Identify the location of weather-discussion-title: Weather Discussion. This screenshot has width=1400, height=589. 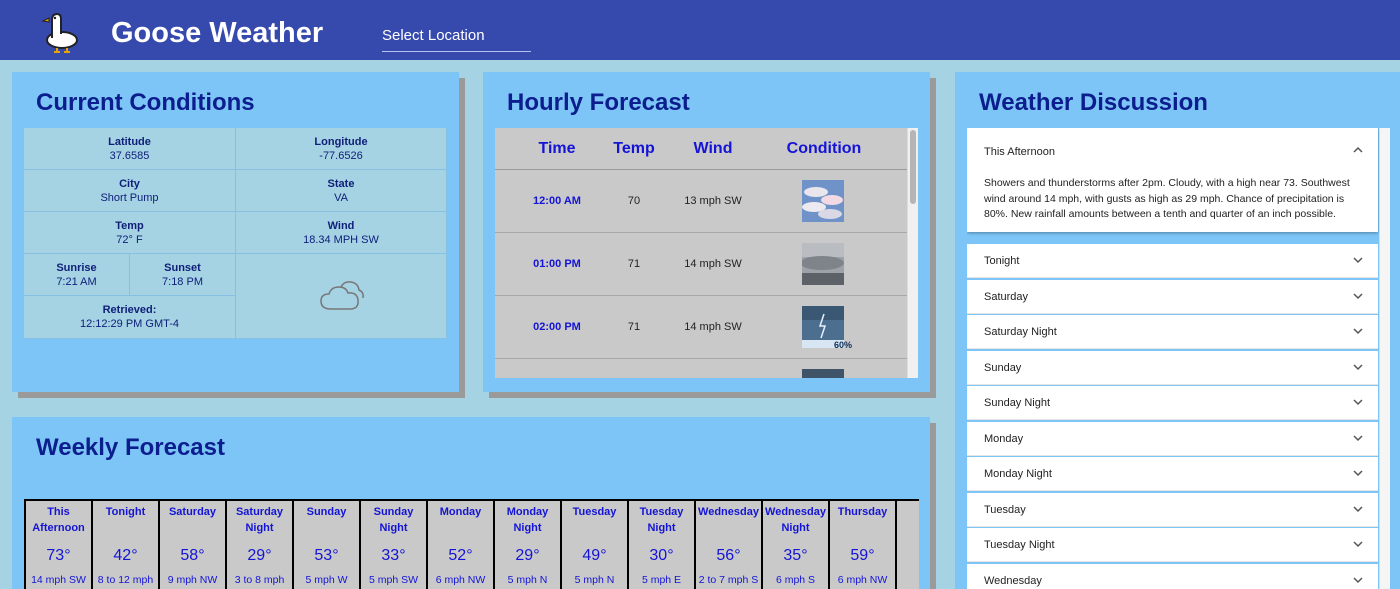
(1093, 102).